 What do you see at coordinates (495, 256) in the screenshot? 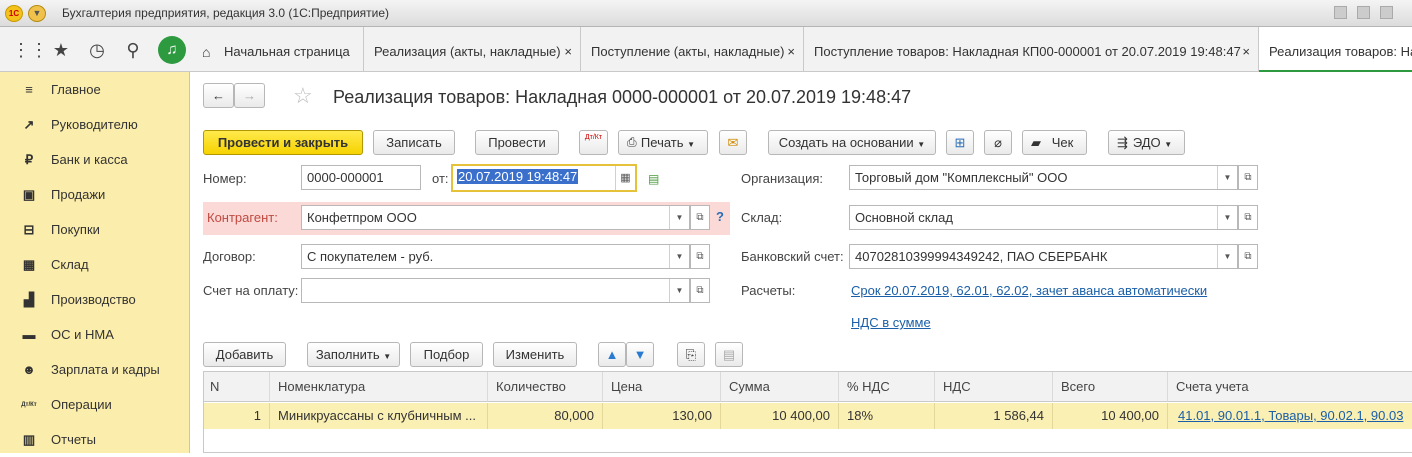
I see `contract-field: С покупателем - руб. ▼` at bounding box center [495, 256].